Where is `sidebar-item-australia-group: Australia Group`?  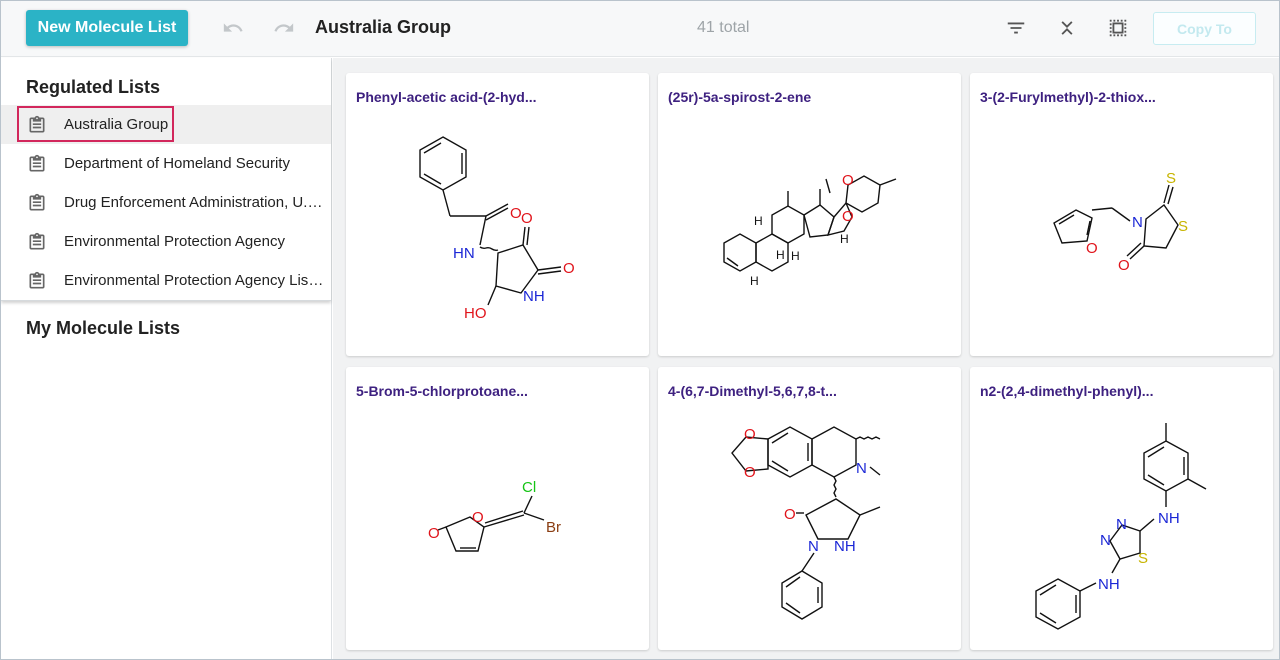
sidebar-item-australia-group: Australia Group is located at coordinates (166, 124).